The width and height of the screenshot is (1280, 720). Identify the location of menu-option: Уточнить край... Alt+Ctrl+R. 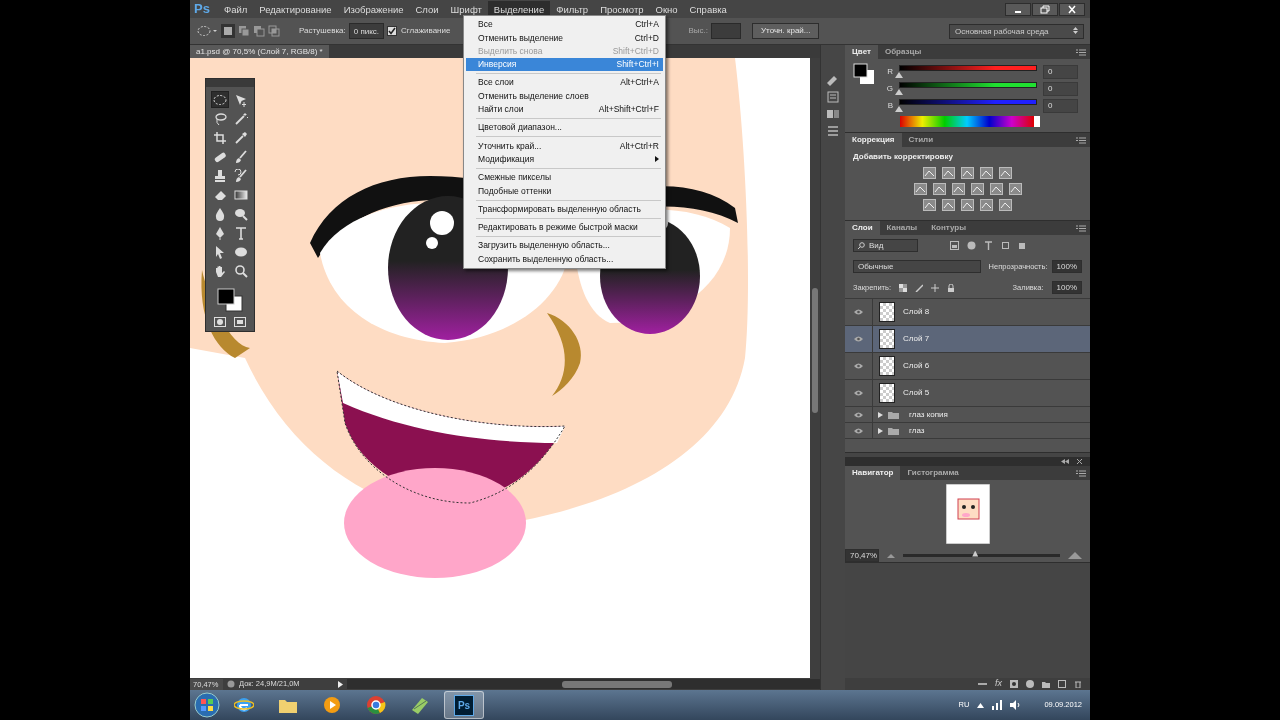
(564, 146).